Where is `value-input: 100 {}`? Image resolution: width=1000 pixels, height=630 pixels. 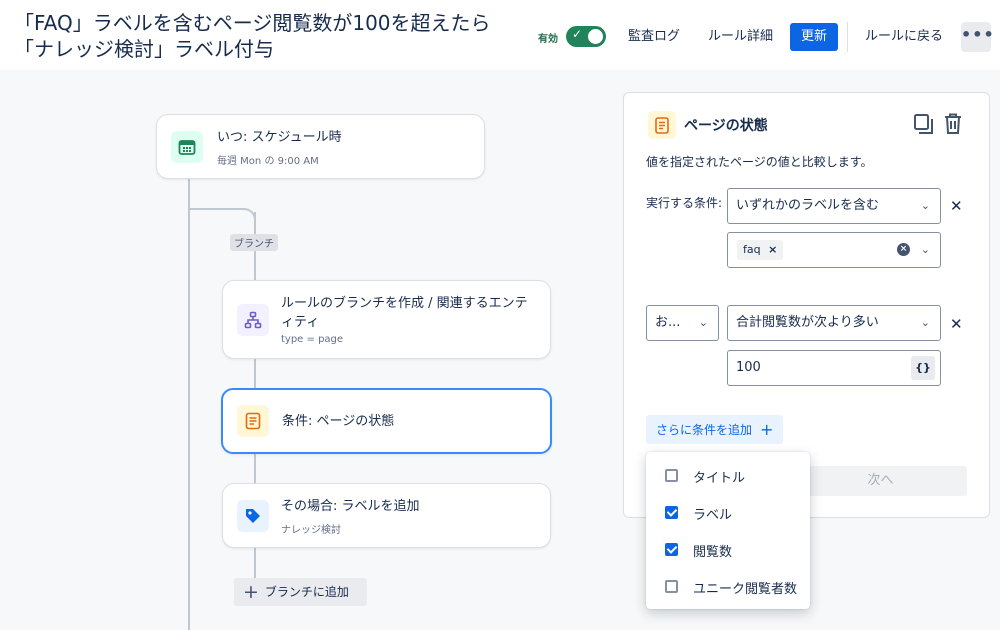 value-input: 100 {} is located at coordinates (834, 368).